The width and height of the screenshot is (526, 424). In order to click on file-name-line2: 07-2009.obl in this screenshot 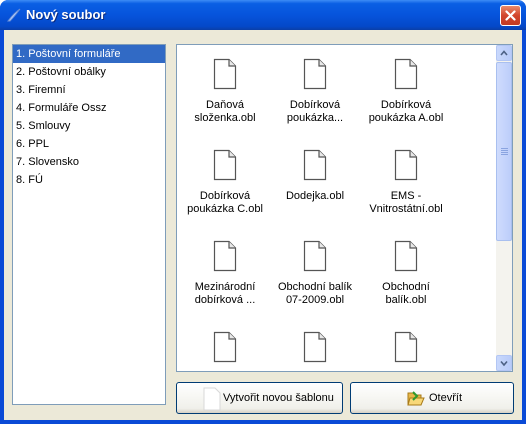, I will do `click(315, 300)`.